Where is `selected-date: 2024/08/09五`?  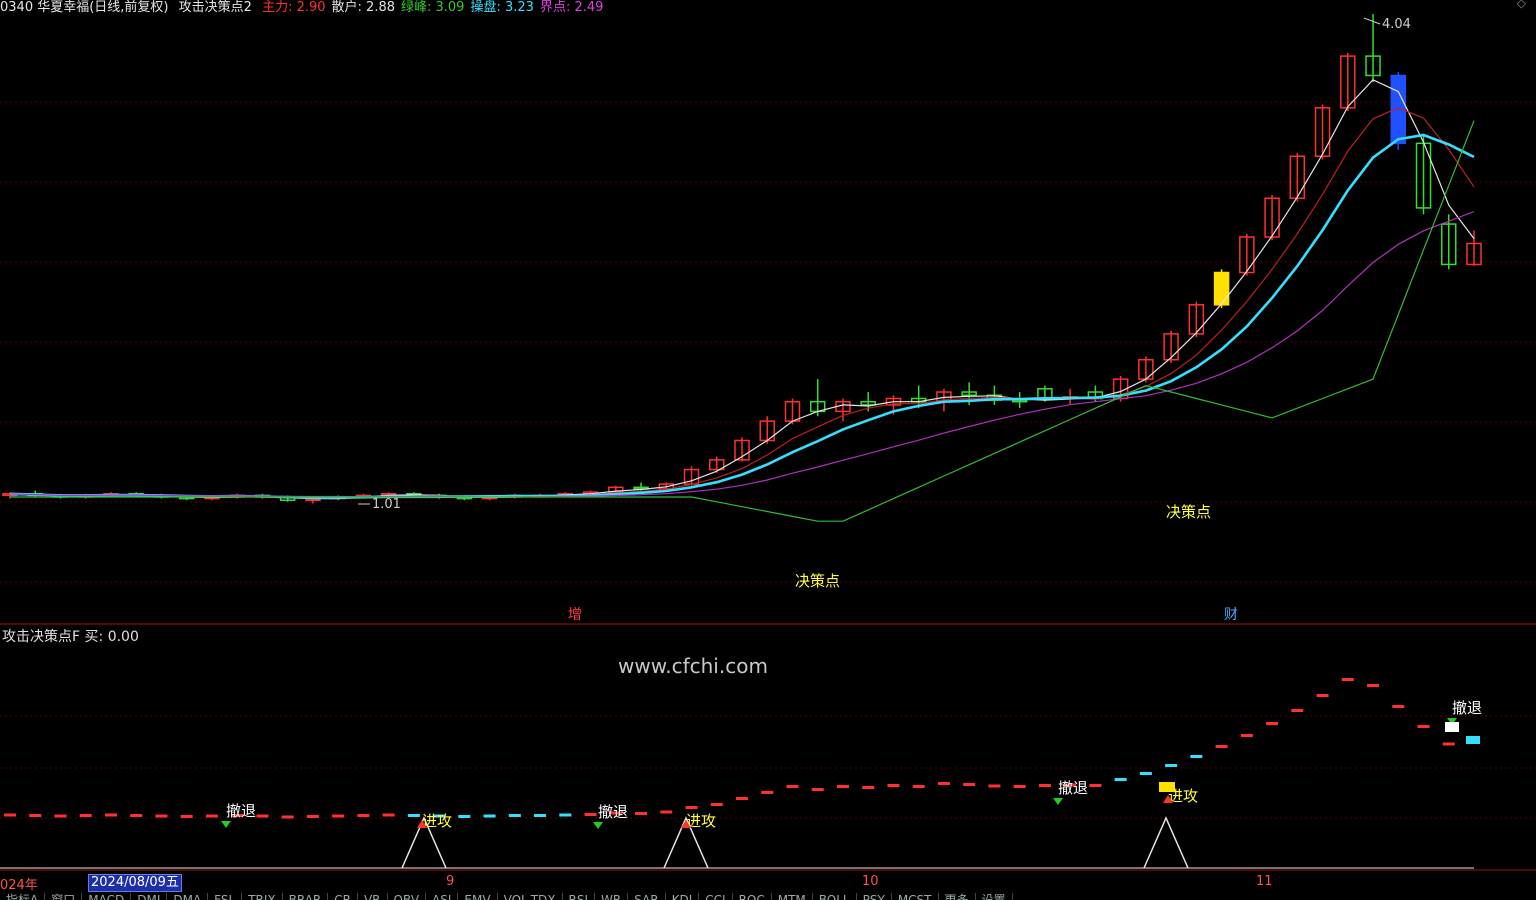
selected-date: 2024/08/09五 is located at coordinates (135, 883).